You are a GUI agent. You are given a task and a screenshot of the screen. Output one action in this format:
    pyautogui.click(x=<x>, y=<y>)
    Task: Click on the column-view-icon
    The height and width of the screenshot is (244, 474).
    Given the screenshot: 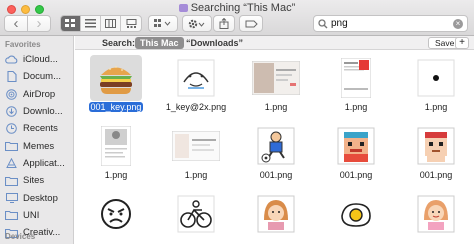 What is the action you would take?
    pyautogui.click(x=110, y=23)
    